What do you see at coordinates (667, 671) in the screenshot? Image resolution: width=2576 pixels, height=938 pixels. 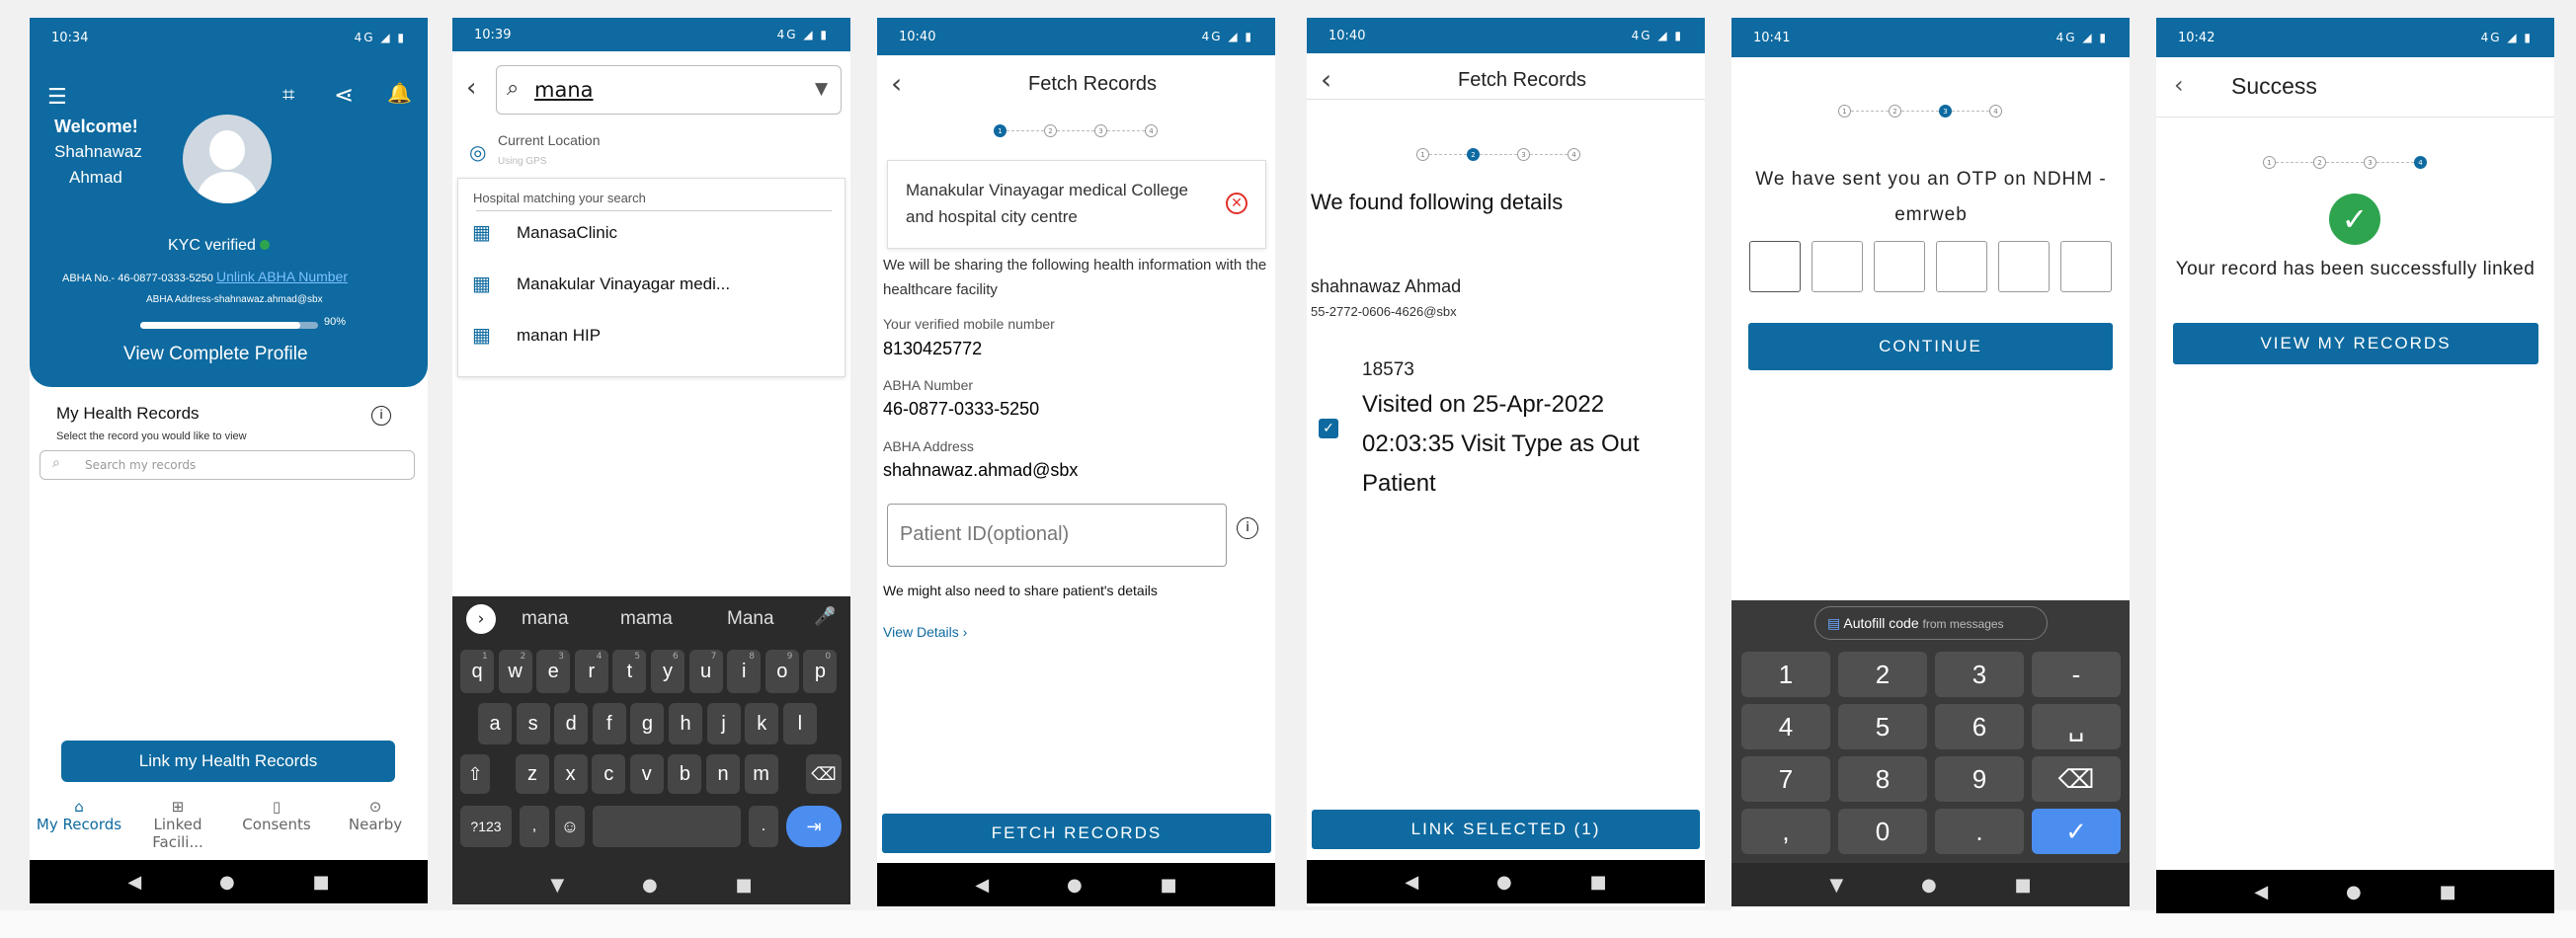 I see `key-y: y` at bounding box center [667, 671].